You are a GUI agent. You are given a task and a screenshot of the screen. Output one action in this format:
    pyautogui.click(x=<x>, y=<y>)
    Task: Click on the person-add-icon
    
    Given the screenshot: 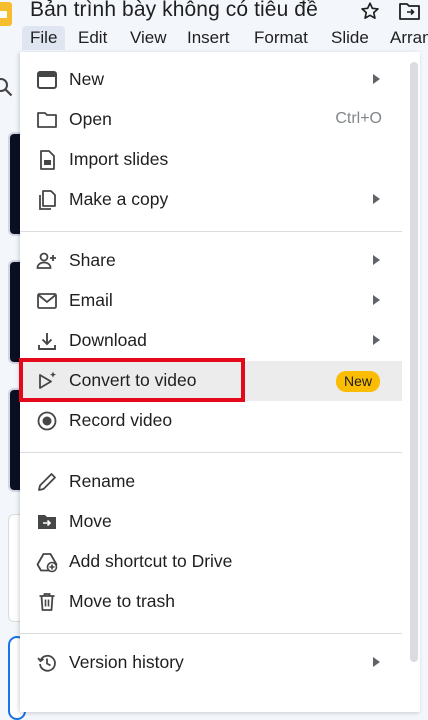 What is the action you would take?
    pyautogui.click(x=47, y=261)
    